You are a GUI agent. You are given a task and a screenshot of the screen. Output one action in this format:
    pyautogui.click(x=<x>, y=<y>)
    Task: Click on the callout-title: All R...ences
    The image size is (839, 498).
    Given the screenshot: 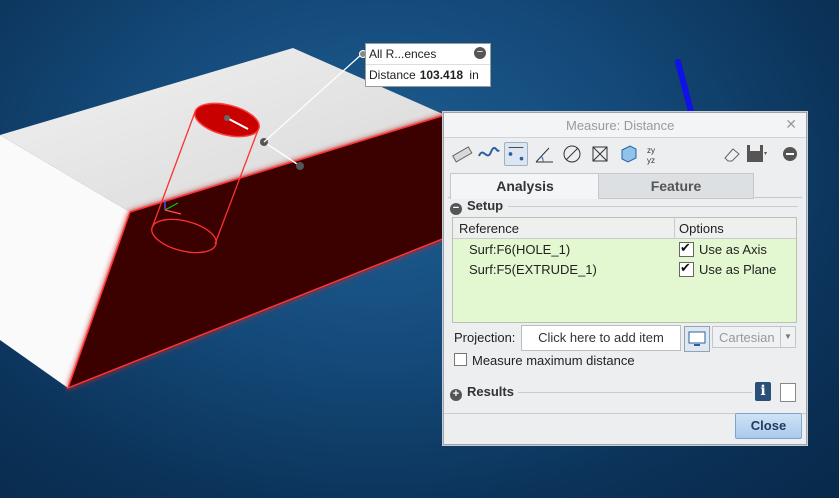 What is the action you would take?
    pyautogui.click(x=403, y=54)
    